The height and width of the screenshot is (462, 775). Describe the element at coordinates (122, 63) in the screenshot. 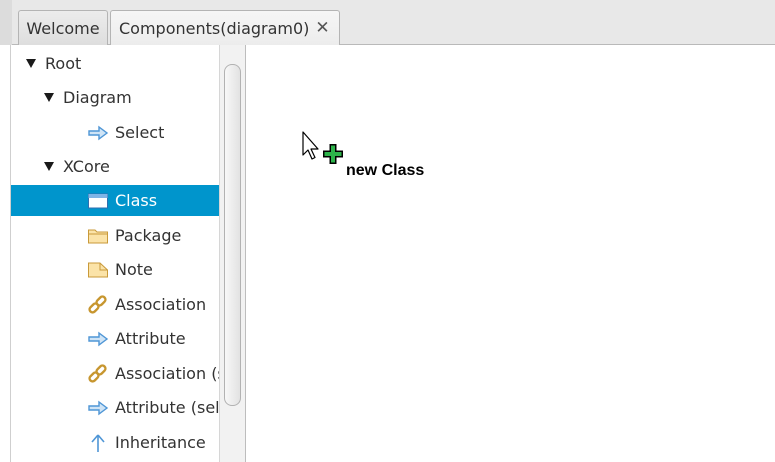

I see `tree-node-root: Root` at that location.